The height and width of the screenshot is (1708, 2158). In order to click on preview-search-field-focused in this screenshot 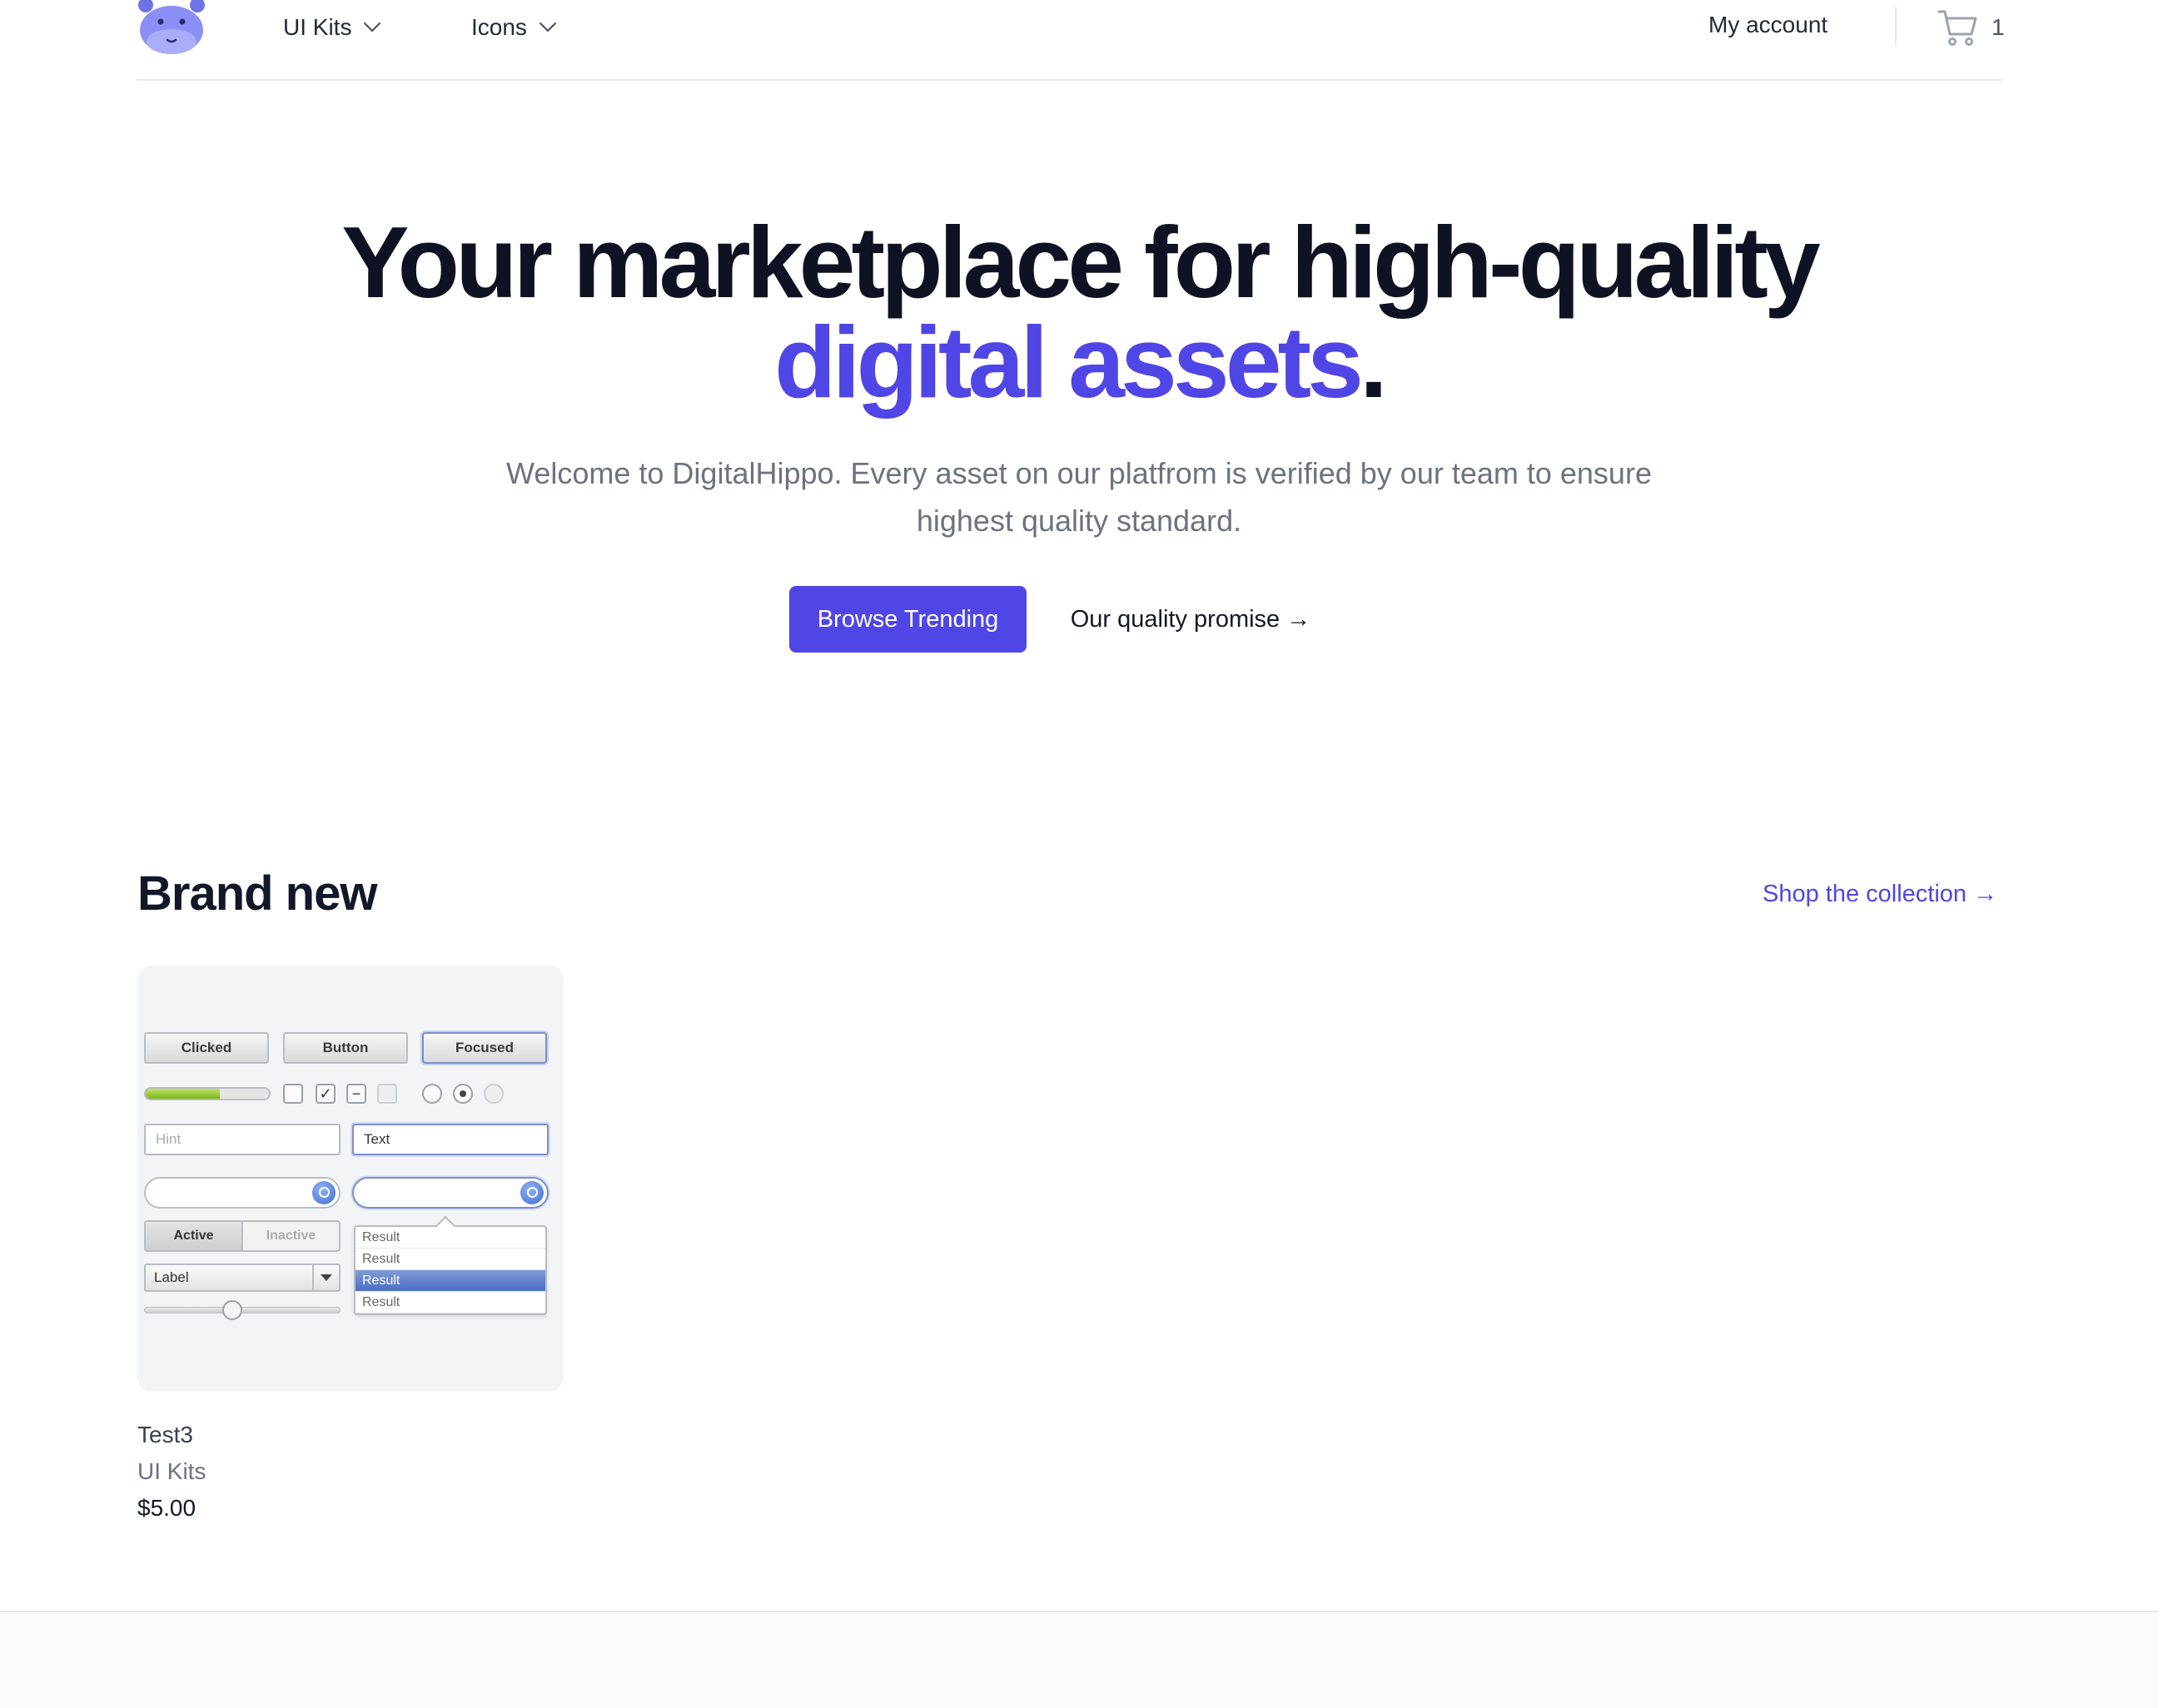, I will do `click(450, 1193)`.